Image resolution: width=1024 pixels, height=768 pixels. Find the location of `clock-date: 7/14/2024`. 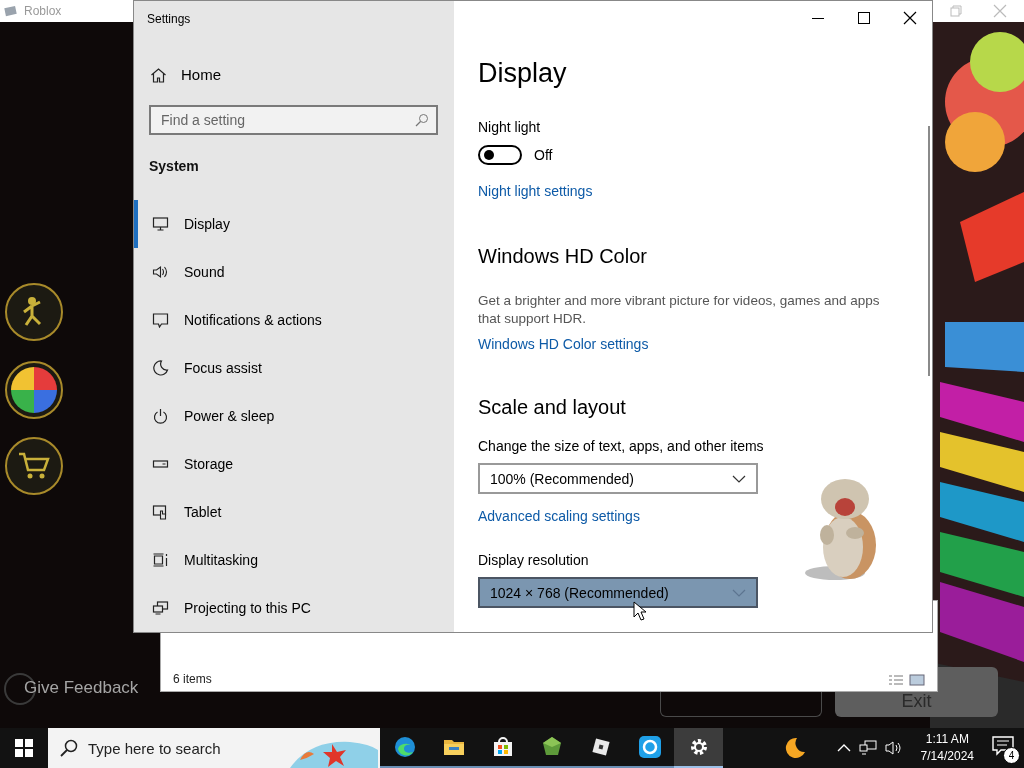

clock-date: 7/14/2024 is located at coordinates (947, 756).